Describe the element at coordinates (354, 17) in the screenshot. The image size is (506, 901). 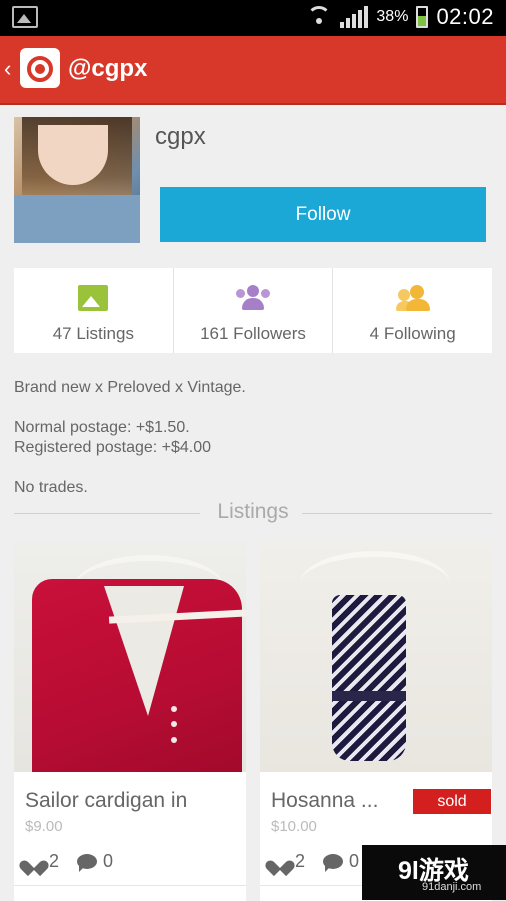
I see `signal-icon` at that location.